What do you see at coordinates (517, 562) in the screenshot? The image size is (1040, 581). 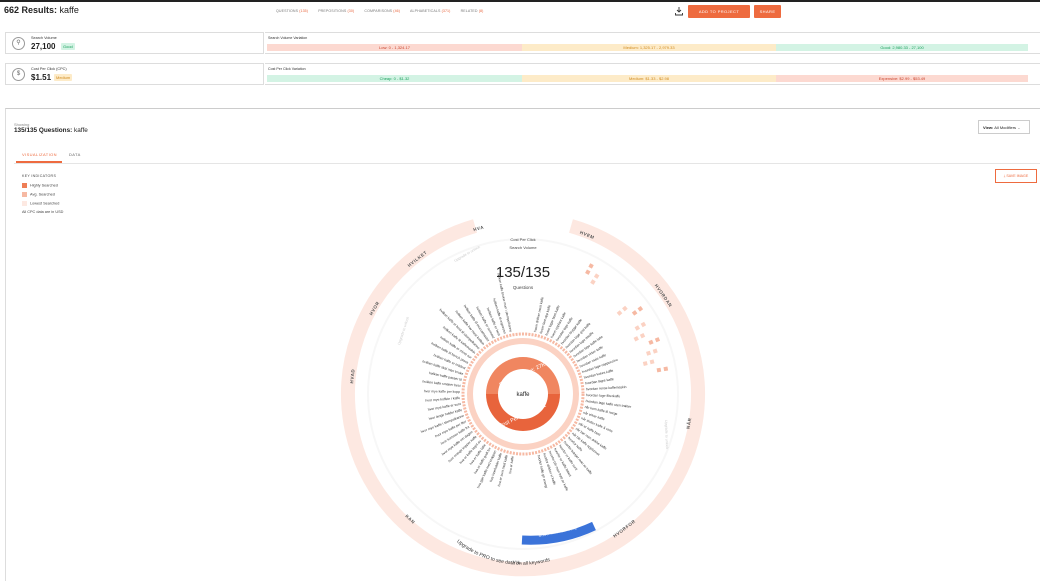 I see `modifier-label: VIL` at bounding box center [517, 562].